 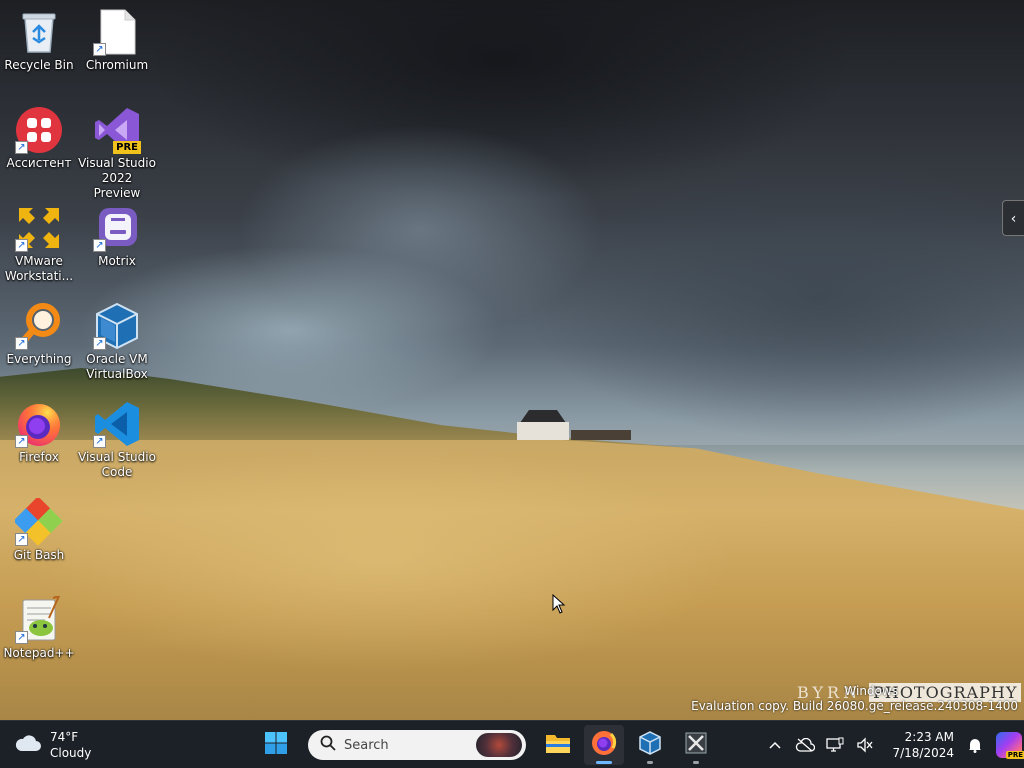 I want to click on desktop-icon-motrix: ↗ Motrix, so click(x=117, y=236).